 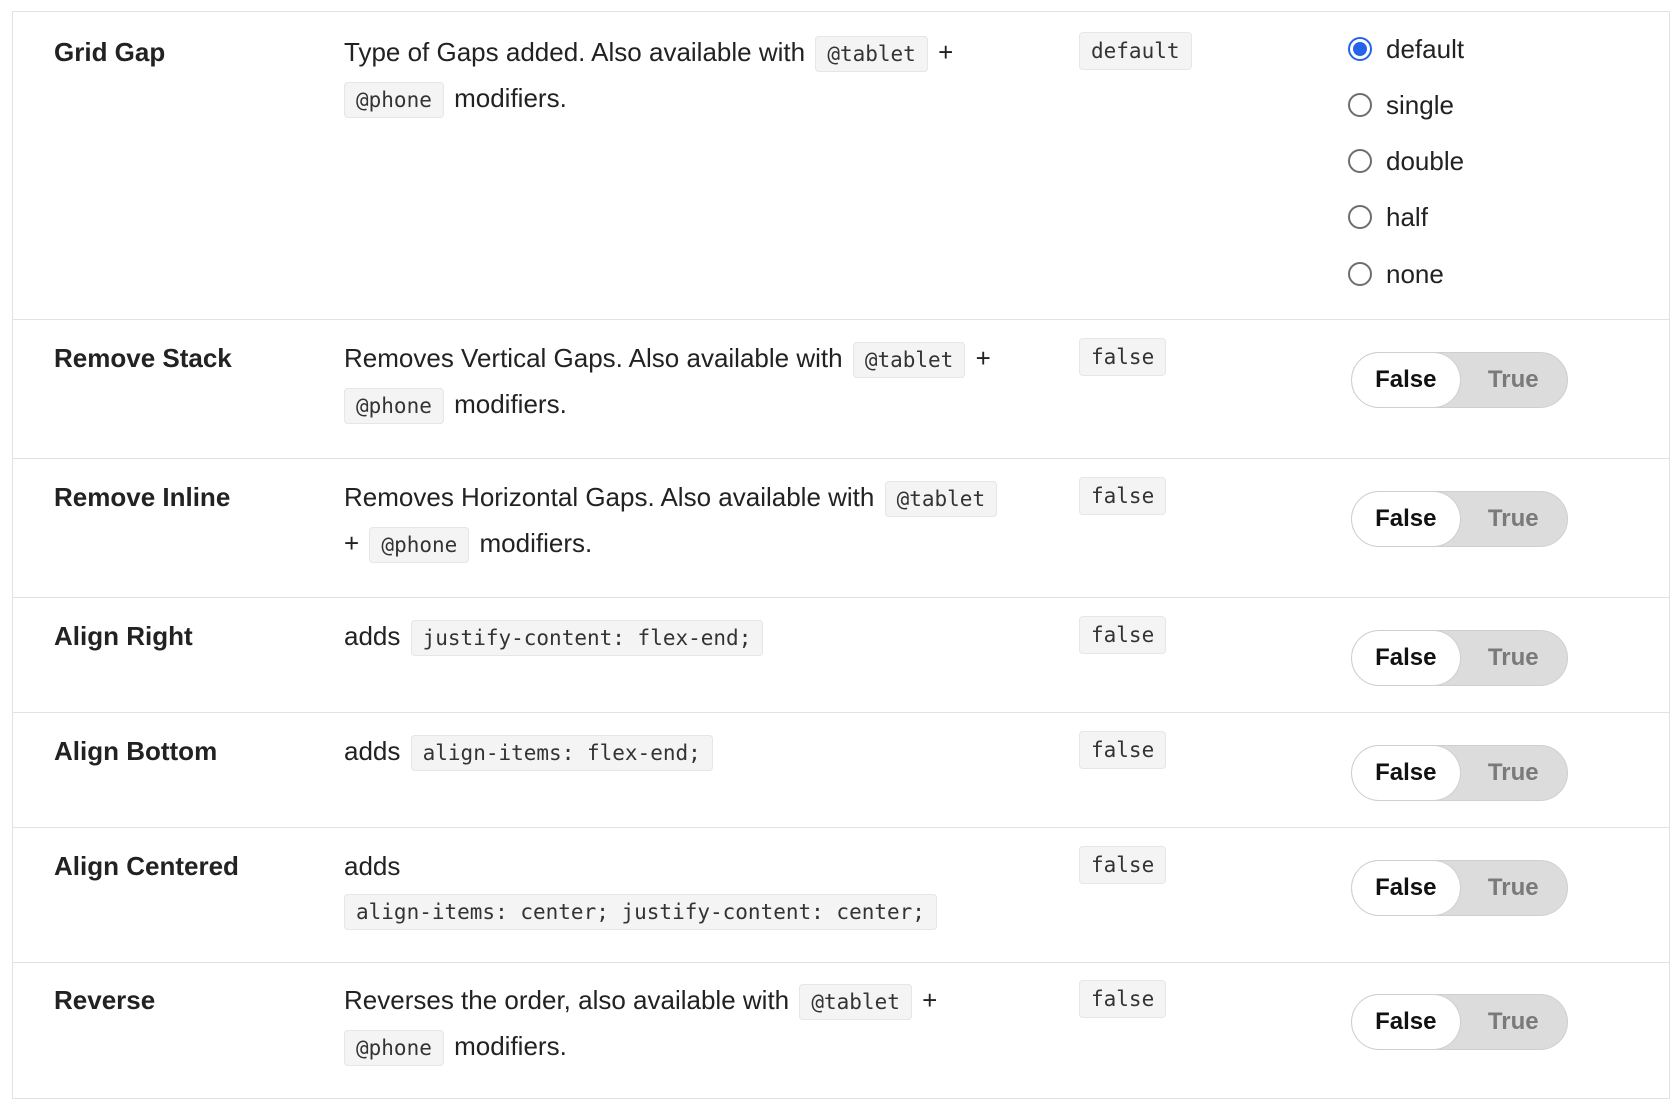 What do you see at coordinates (567, 1000) in the screenshot?
I see `description-text: Reverses the order, also available with` at bounding box center [567, 1000].